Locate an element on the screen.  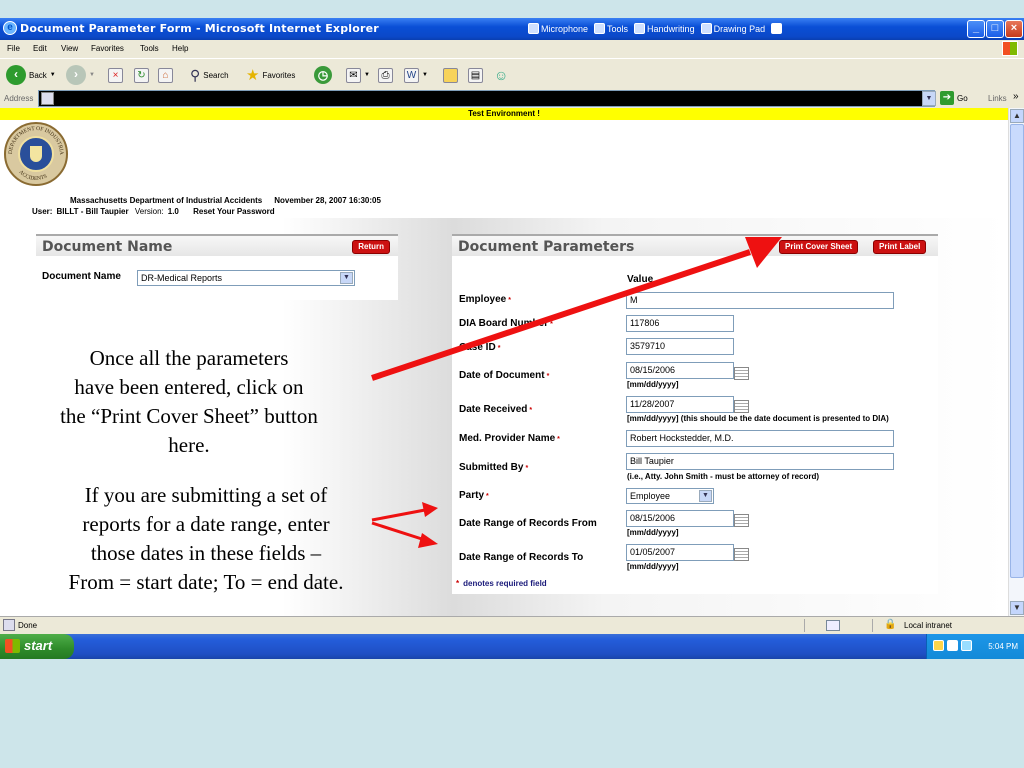
history-button: ◷ is located at coordinates (323, 75).